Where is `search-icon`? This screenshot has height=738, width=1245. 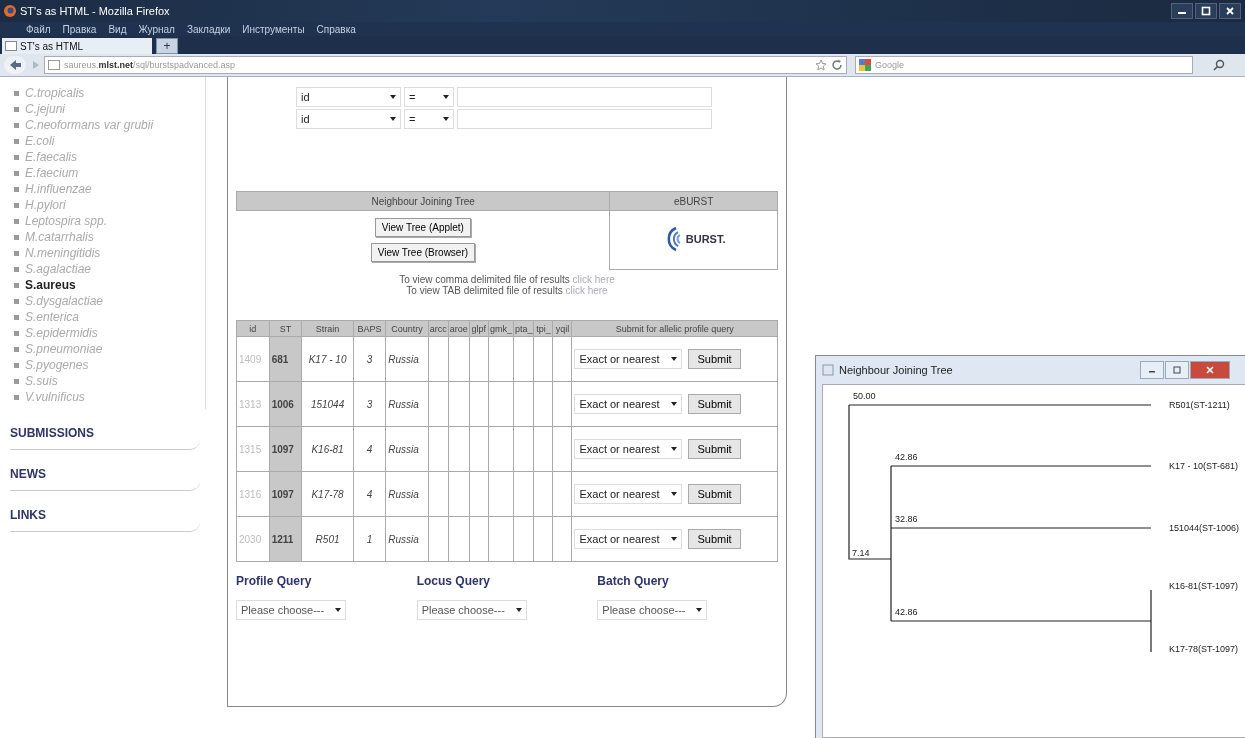 search-icon is located at coordinates (1219, 65).